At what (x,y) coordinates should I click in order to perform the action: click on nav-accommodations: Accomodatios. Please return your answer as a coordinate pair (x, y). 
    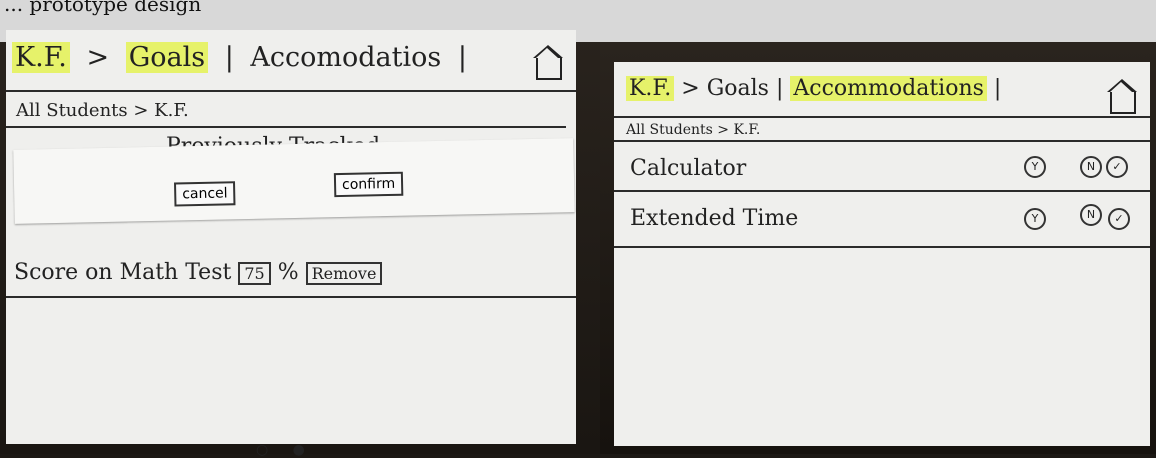
    Looking at the image, I should click on (345, 57).